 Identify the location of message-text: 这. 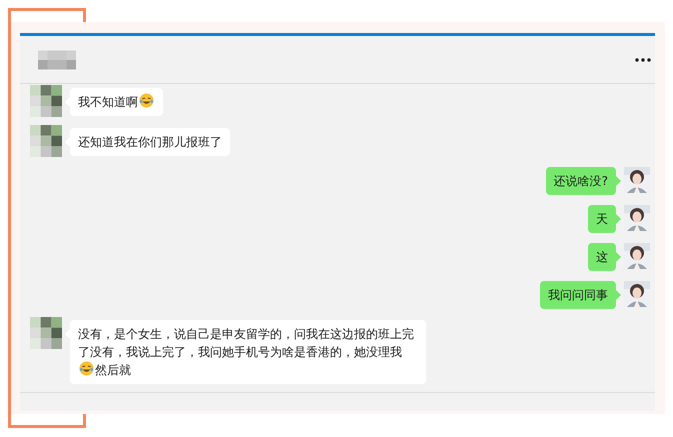
(602, 257).